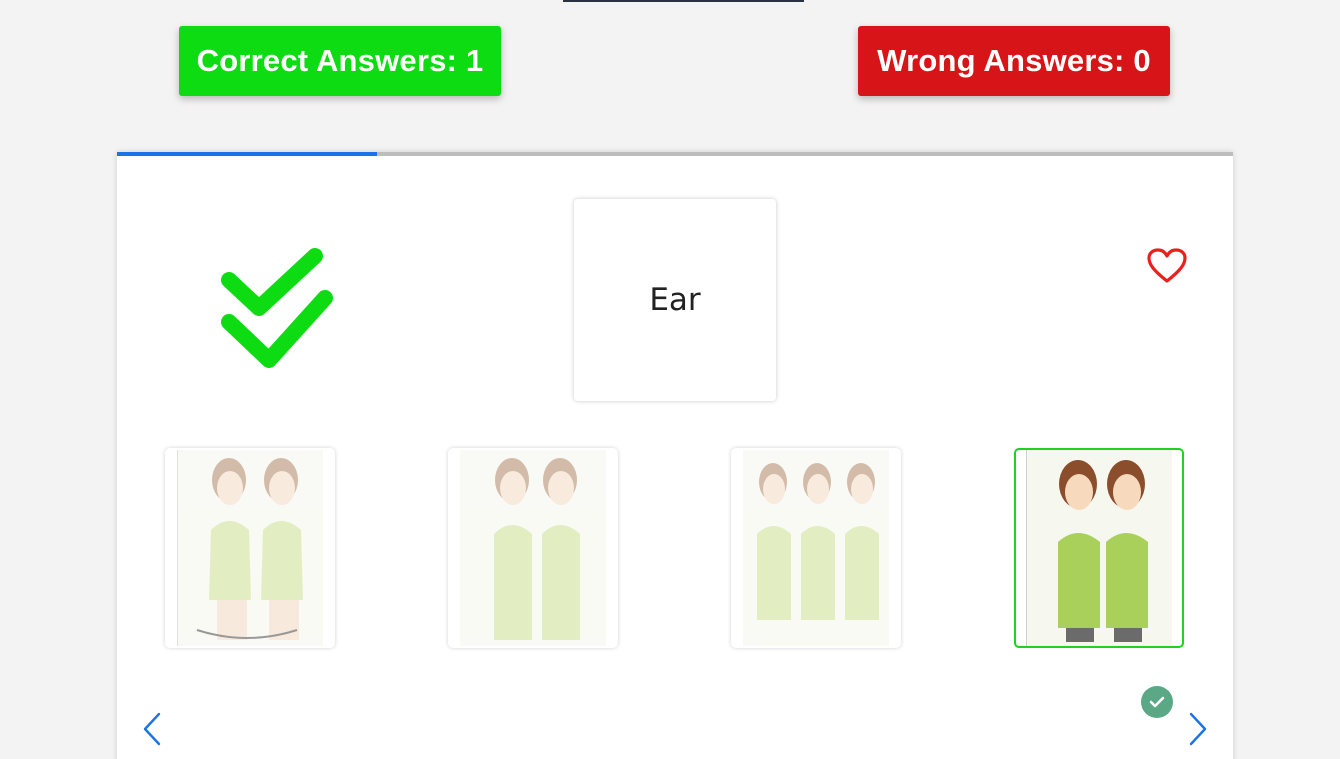 Image resolution: width=1340 pixels, height=759 pixels. What do you see at coordinates (683, 1) in the screenshot?
I see `top-tab-indicator` at bounding box center [683, 1].